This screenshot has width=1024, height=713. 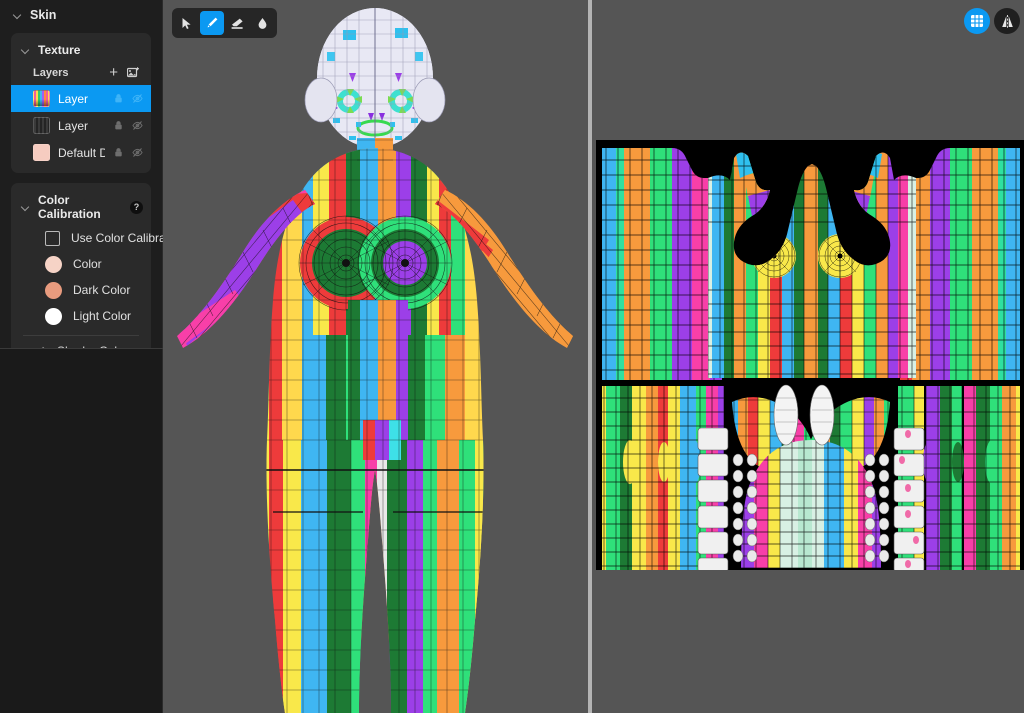 What do you see at coordinates (187, 23) in the screenshot?
I see `select-tool` at bounding box center [187, 23].